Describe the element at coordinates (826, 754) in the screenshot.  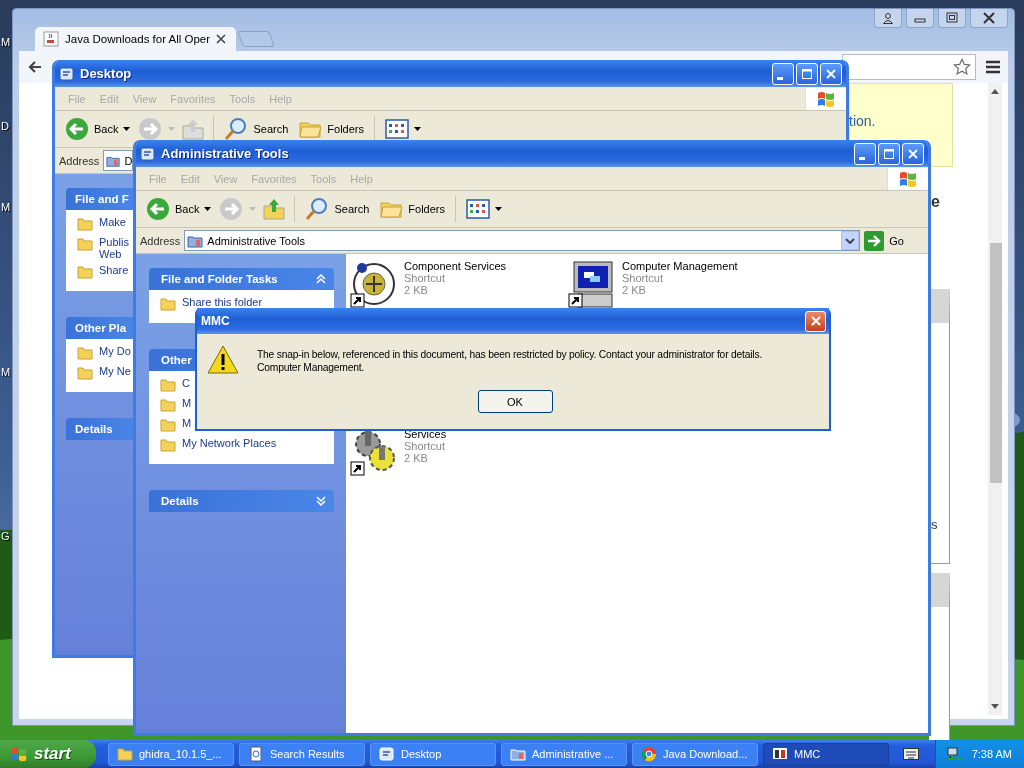
I see `taskbar-button: MMC` at that location.